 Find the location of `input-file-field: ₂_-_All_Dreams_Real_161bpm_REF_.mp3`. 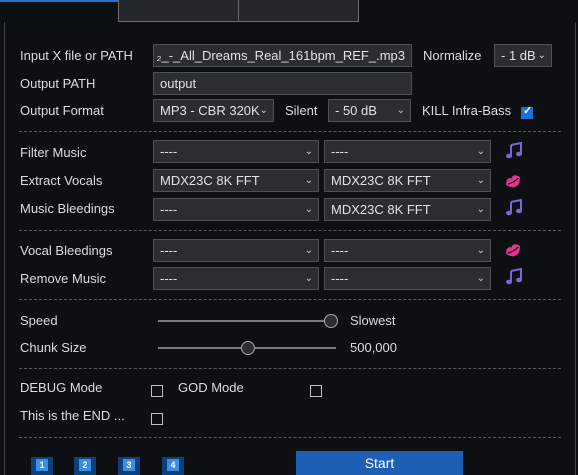

input-file-field: ₂_-_All_Dreams_Real_161bpm_REF_.mp3 is located at coordinates (282, 55).